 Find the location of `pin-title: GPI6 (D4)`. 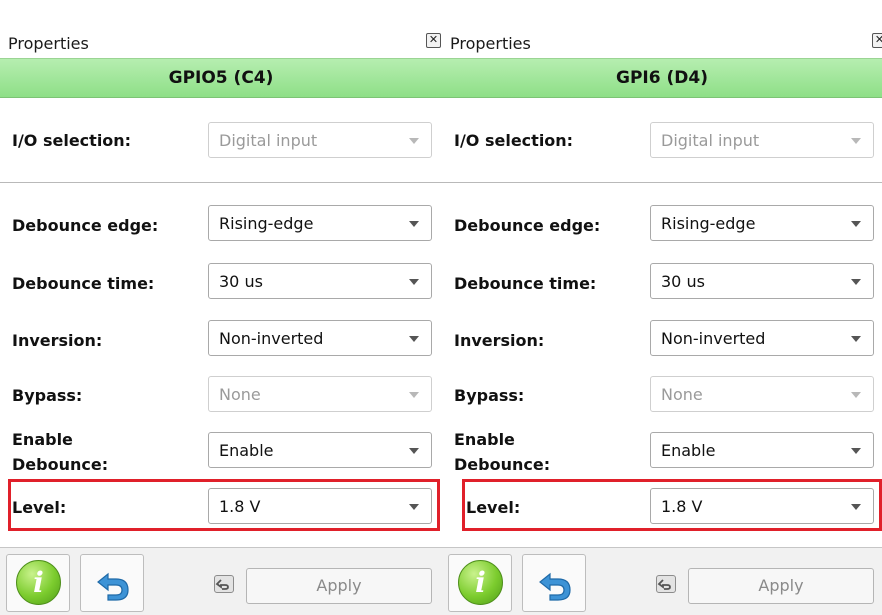

pin-title: GPI6 (D4) is located at coordinates (662, 78).